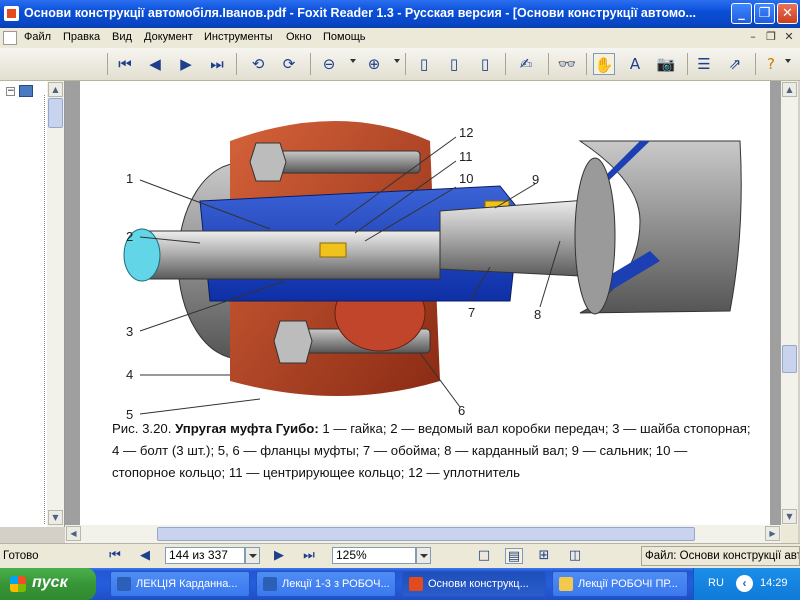 The height and width of the screenshot is (600, 800). What do you see at coordinates (789, 359) in the screenshot?
I see `vertical-scroll-thumb` at bounding box center [789, 359].